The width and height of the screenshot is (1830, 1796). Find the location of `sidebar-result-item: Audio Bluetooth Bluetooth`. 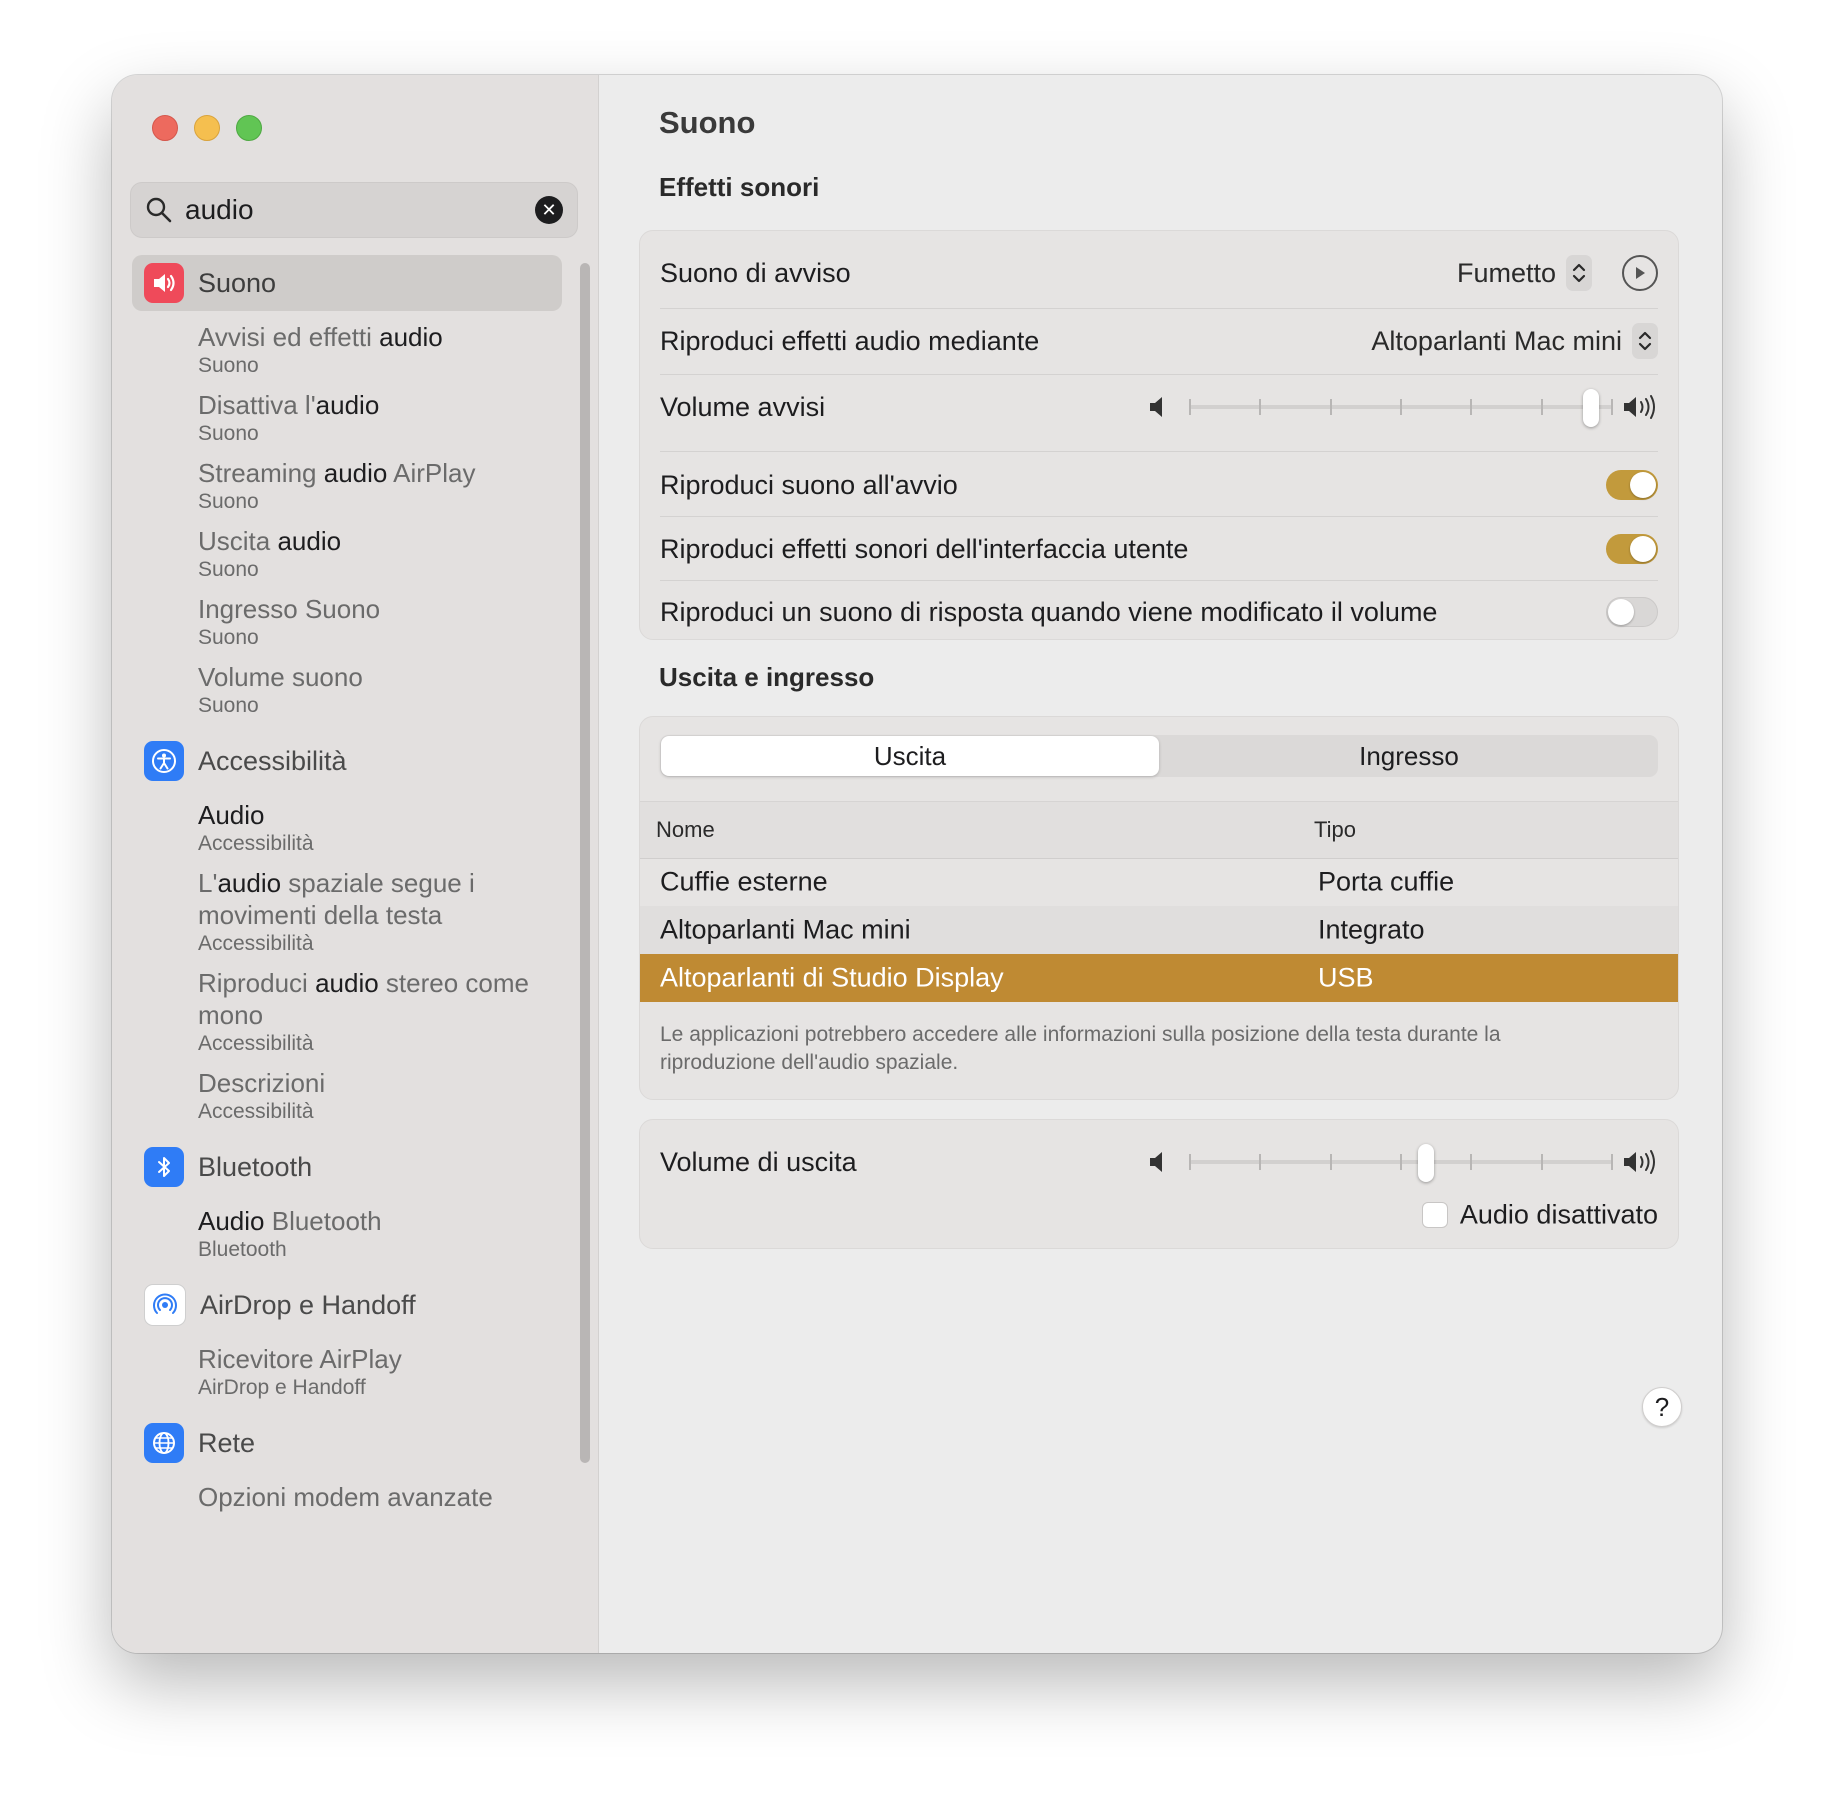

sidebar-result-item: Audio Bluetooth Bluetooth is located at coordinates (347, 1234).